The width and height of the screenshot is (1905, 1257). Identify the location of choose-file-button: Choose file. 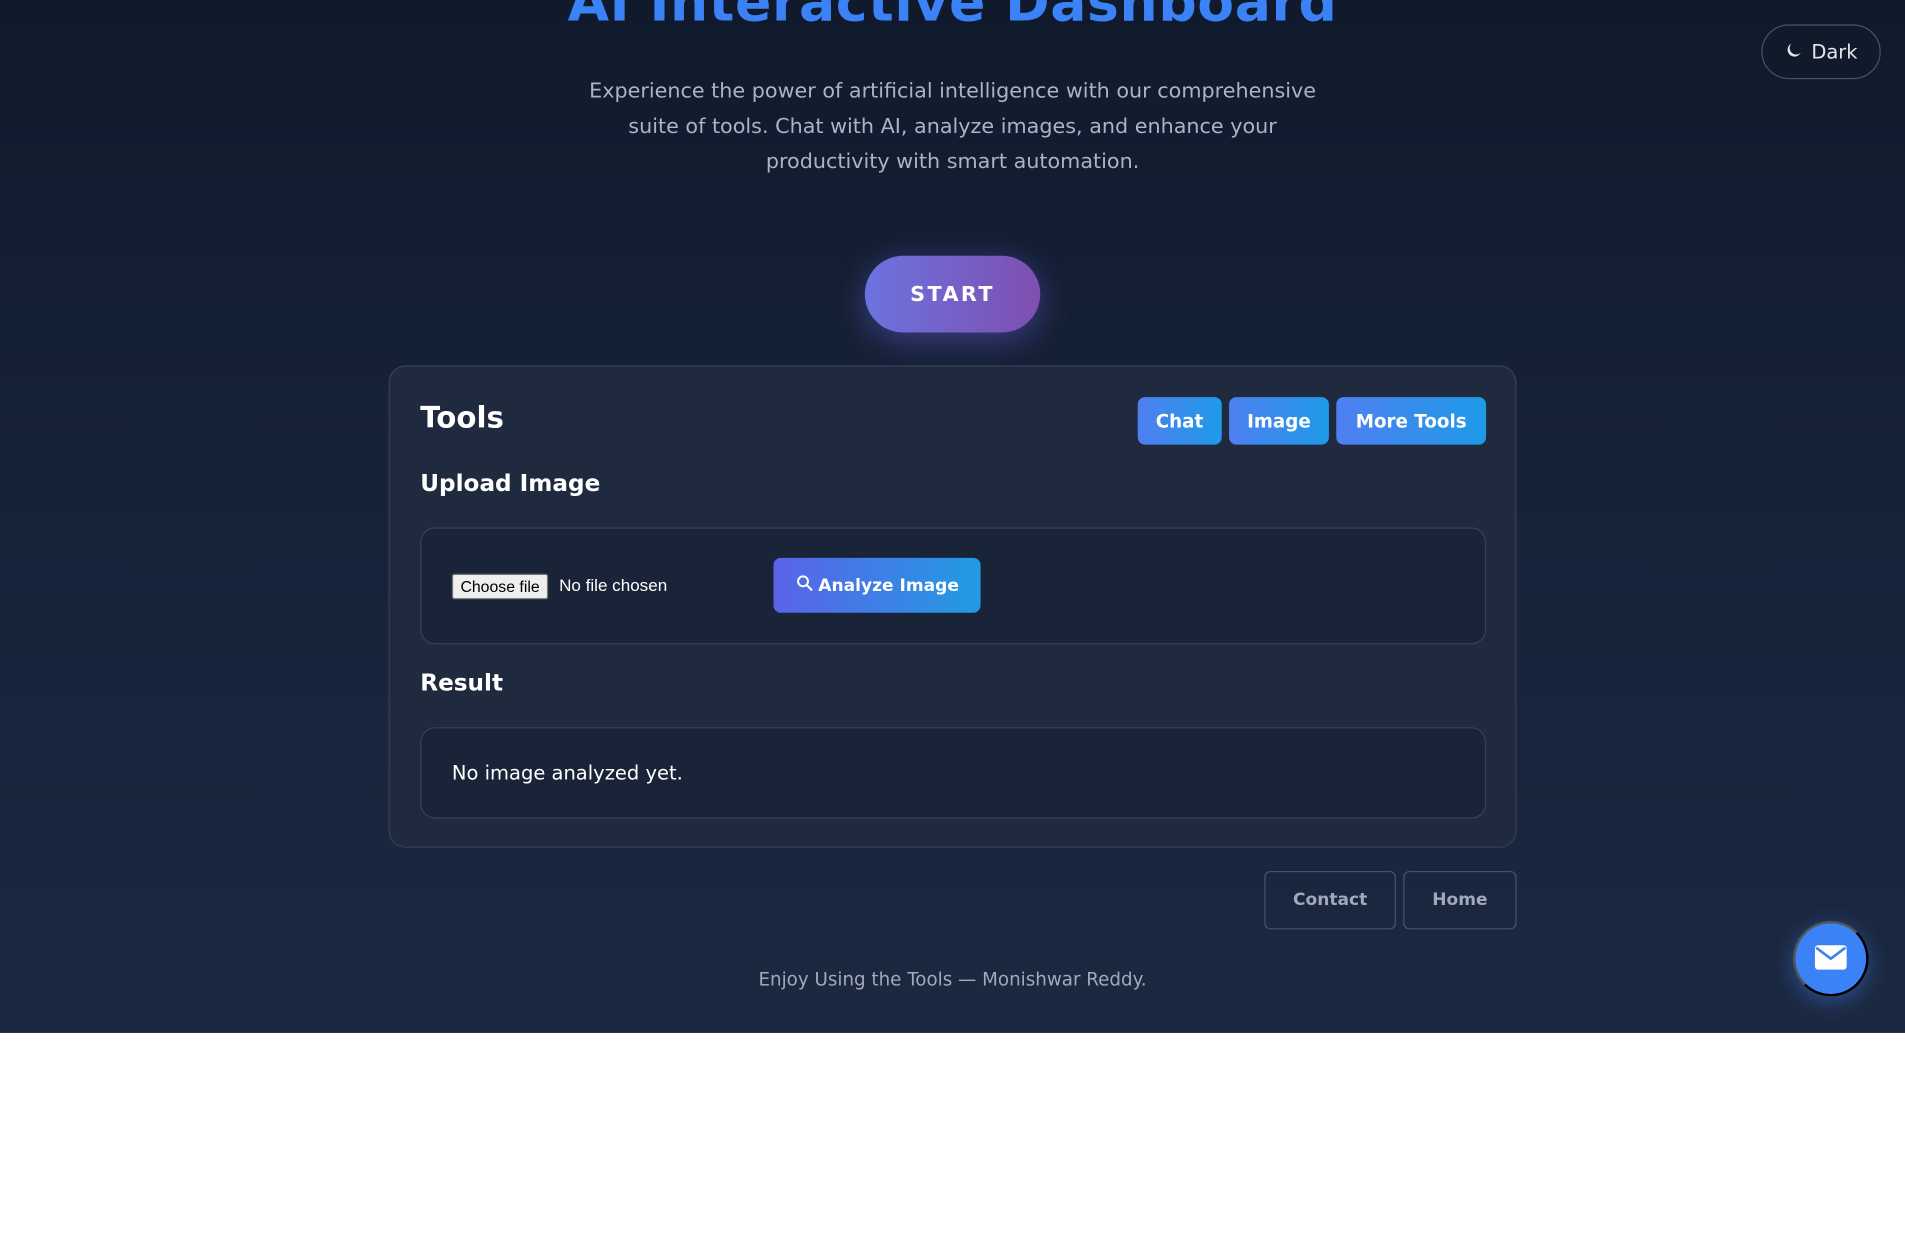
(500, 586).